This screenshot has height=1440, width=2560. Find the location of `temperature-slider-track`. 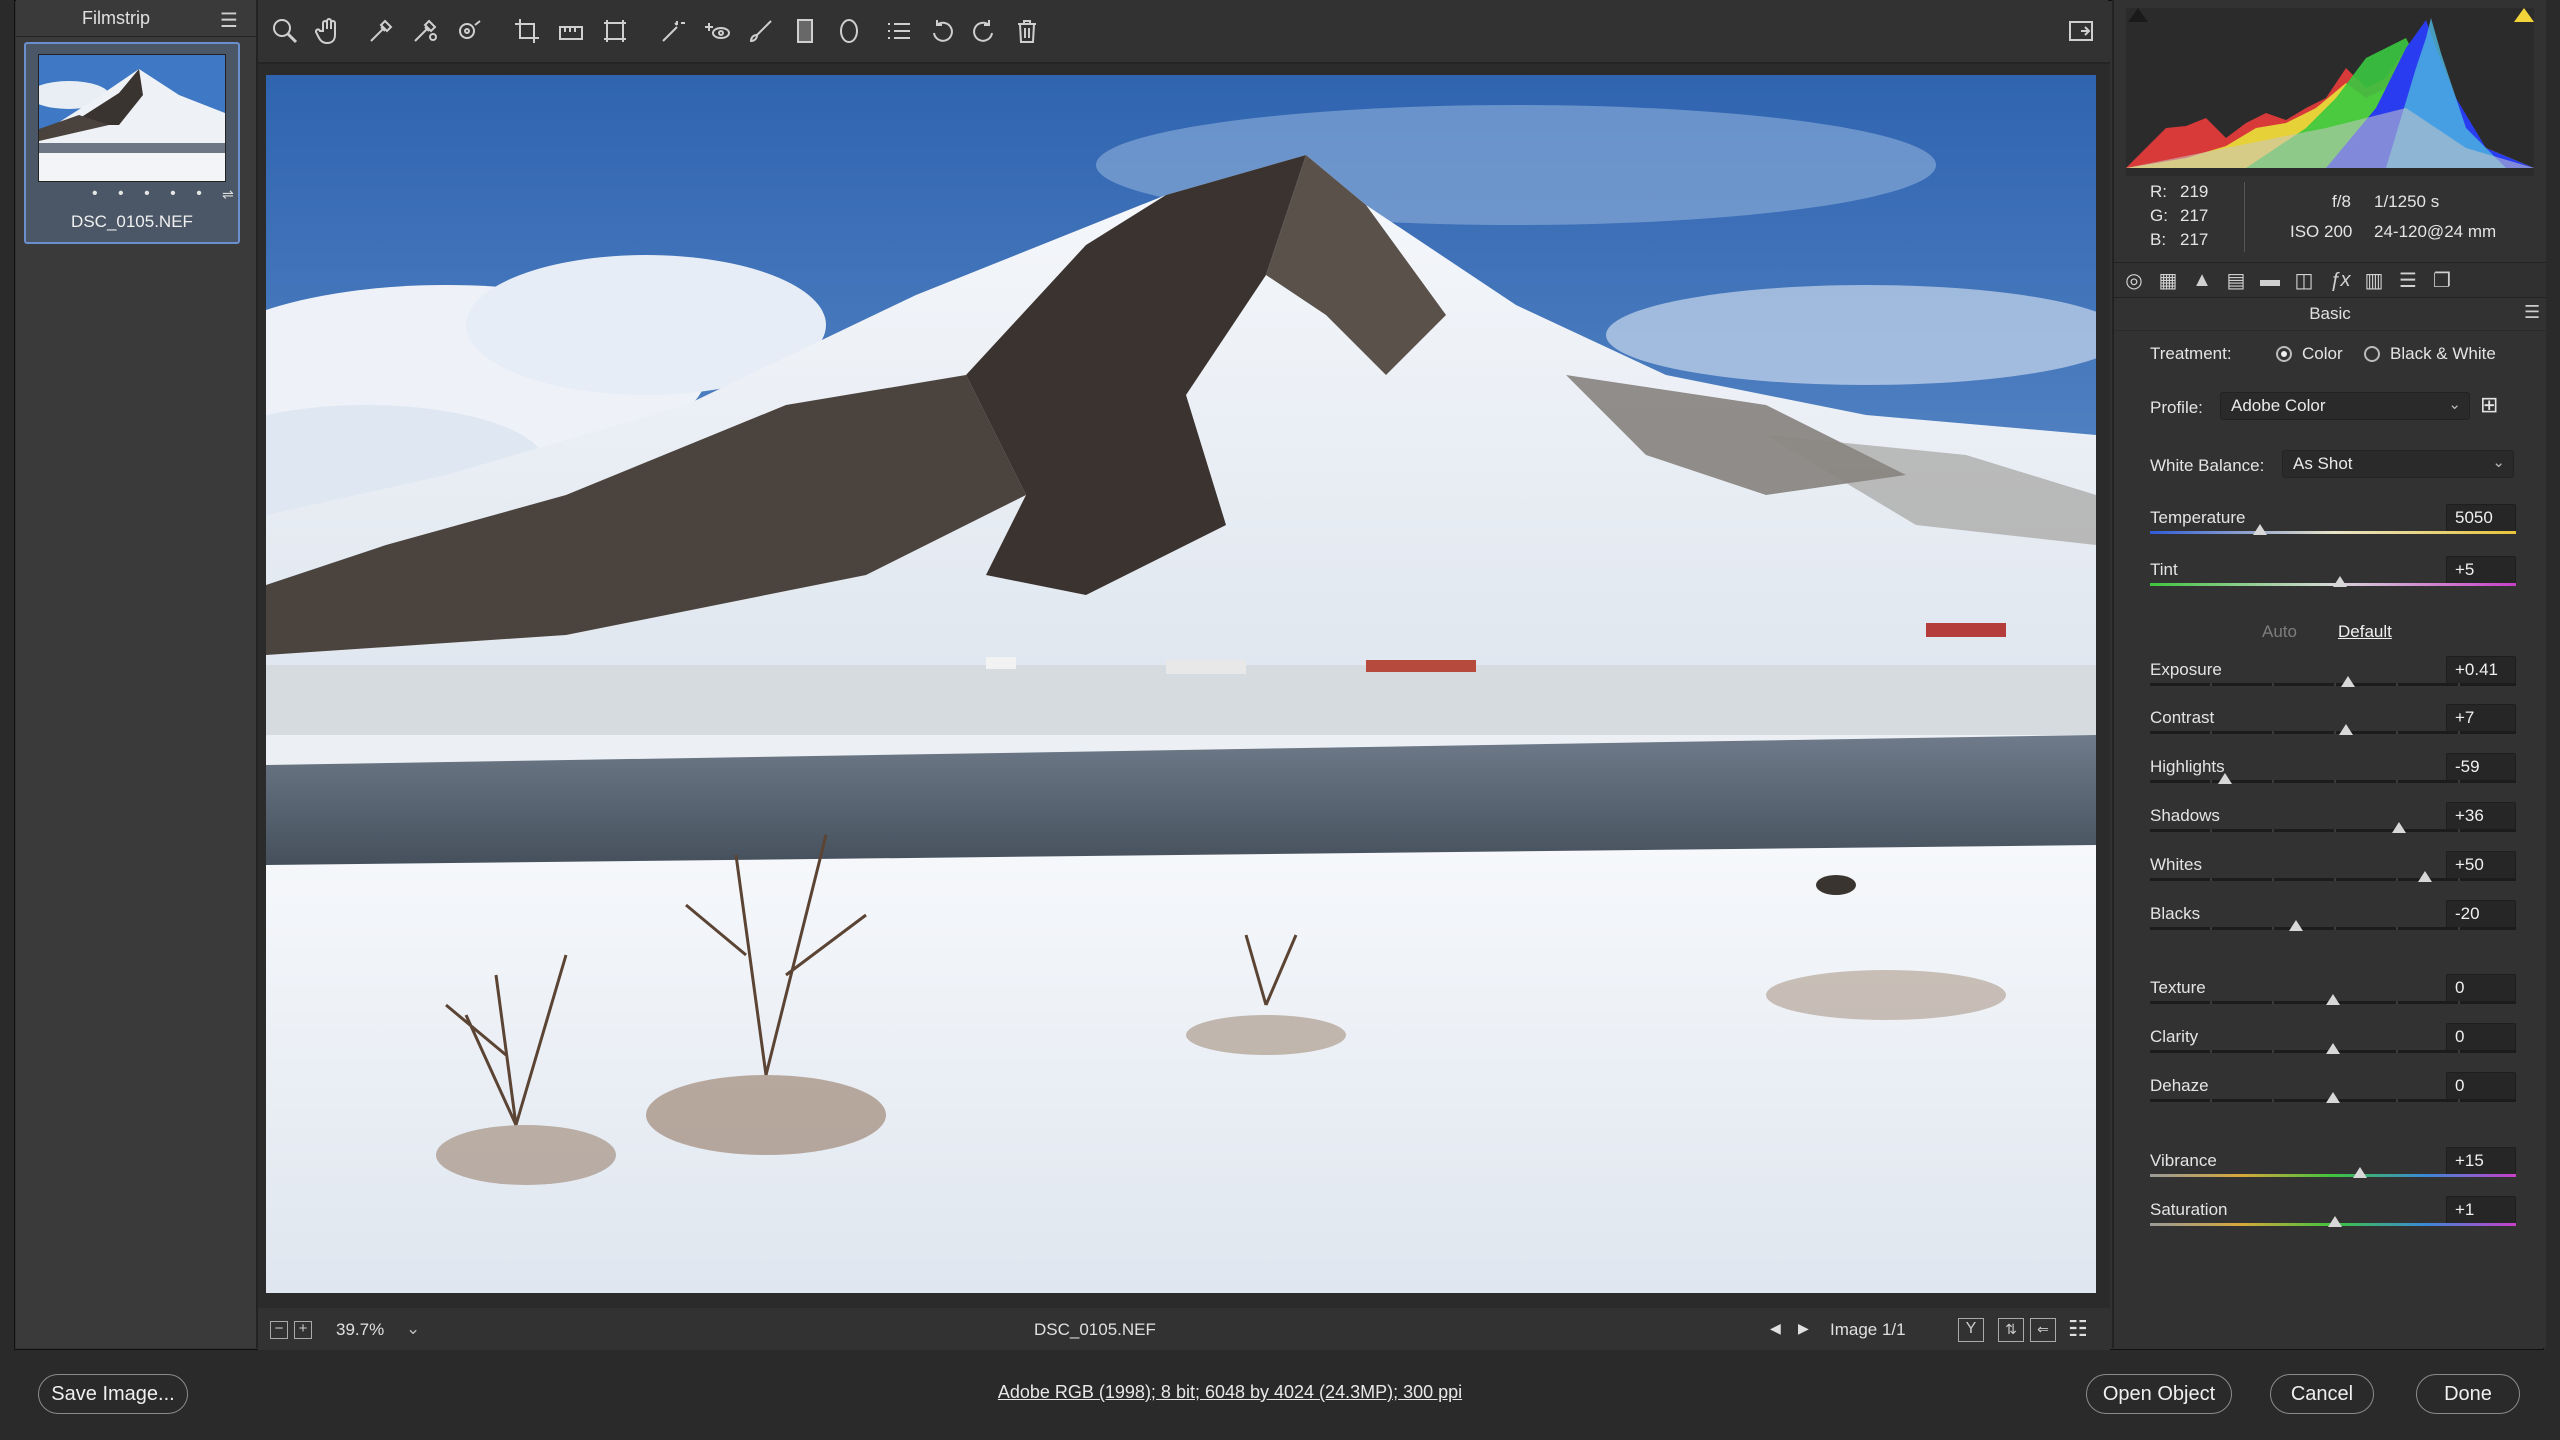

temperature-slider-track is located at coordinates (2333, 532).